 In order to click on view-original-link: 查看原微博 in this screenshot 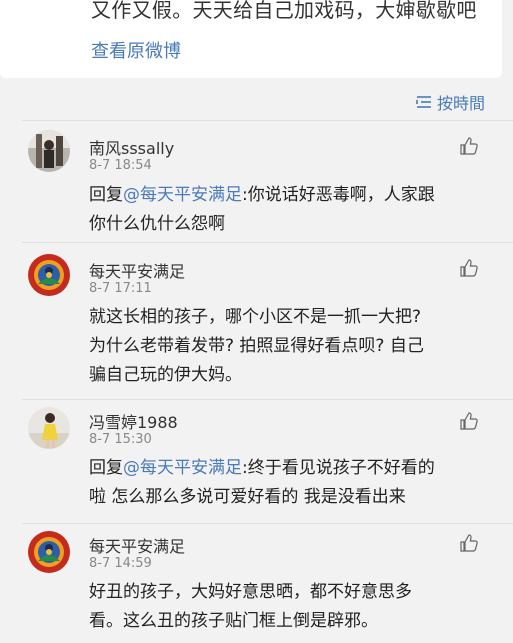, I will do `click(136, 50)`.